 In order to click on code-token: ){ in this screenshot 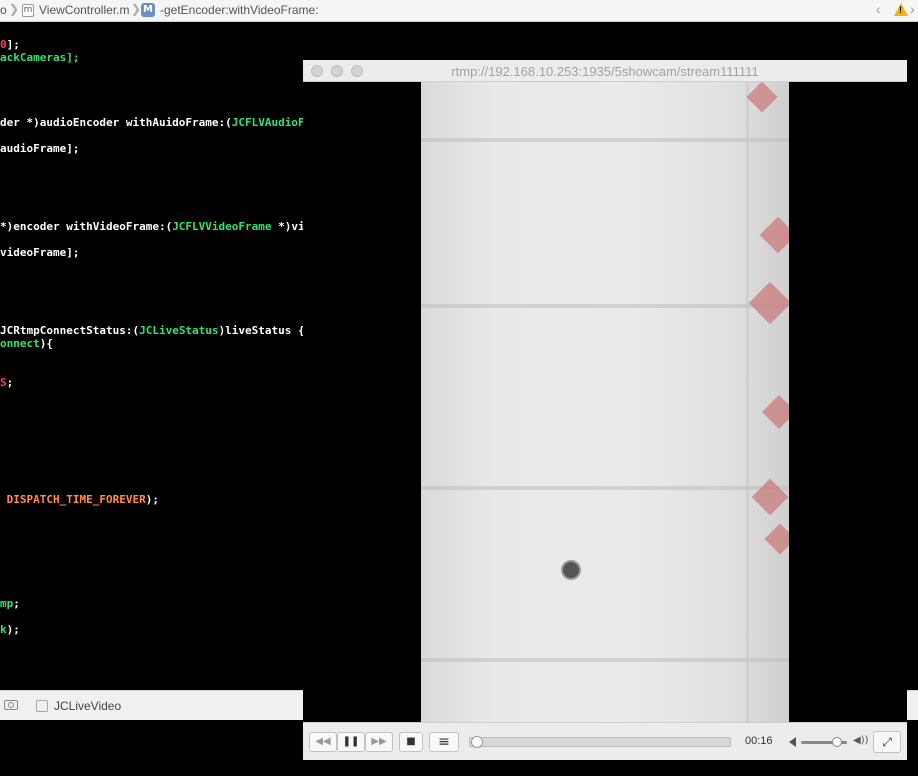, I will do `click(46, 343)`.